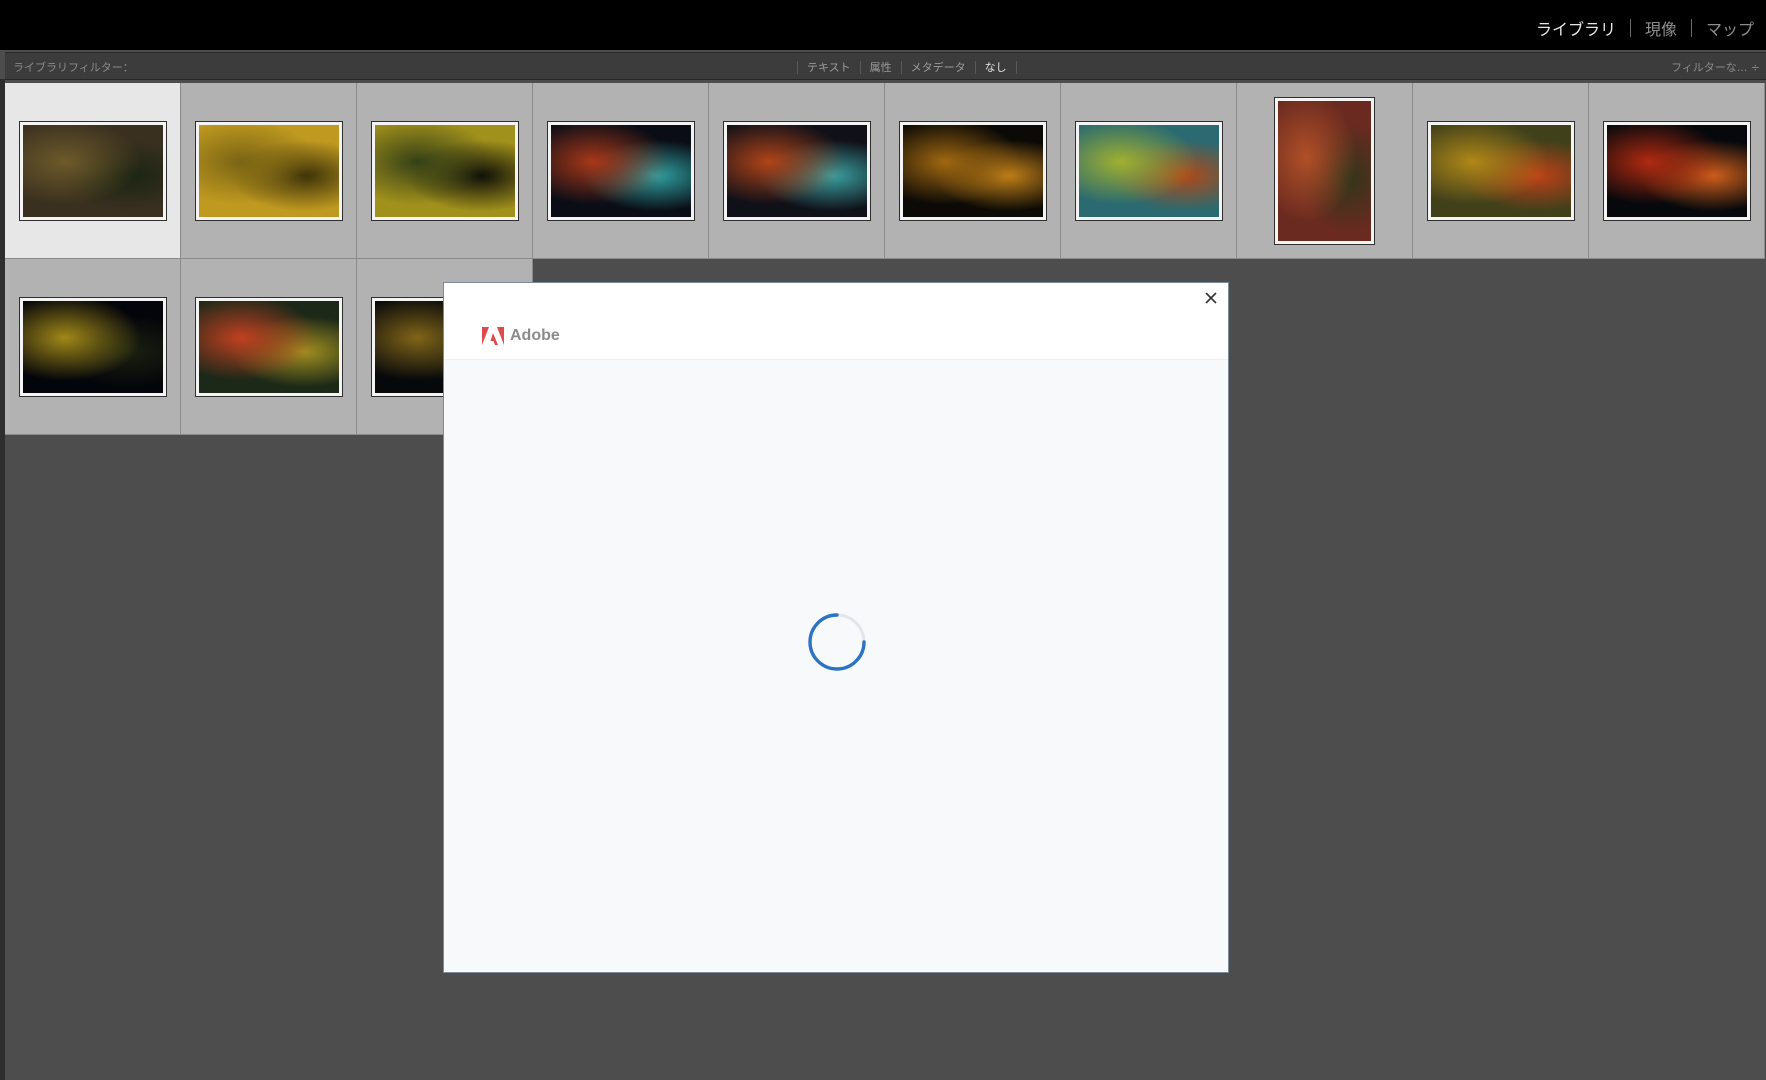 The image size is (1766, 1080). What do you see at coordinates (881, 67) in the screenshot?
I see `filter-tab-attribute: 属性` at bounding box center [881, 67].